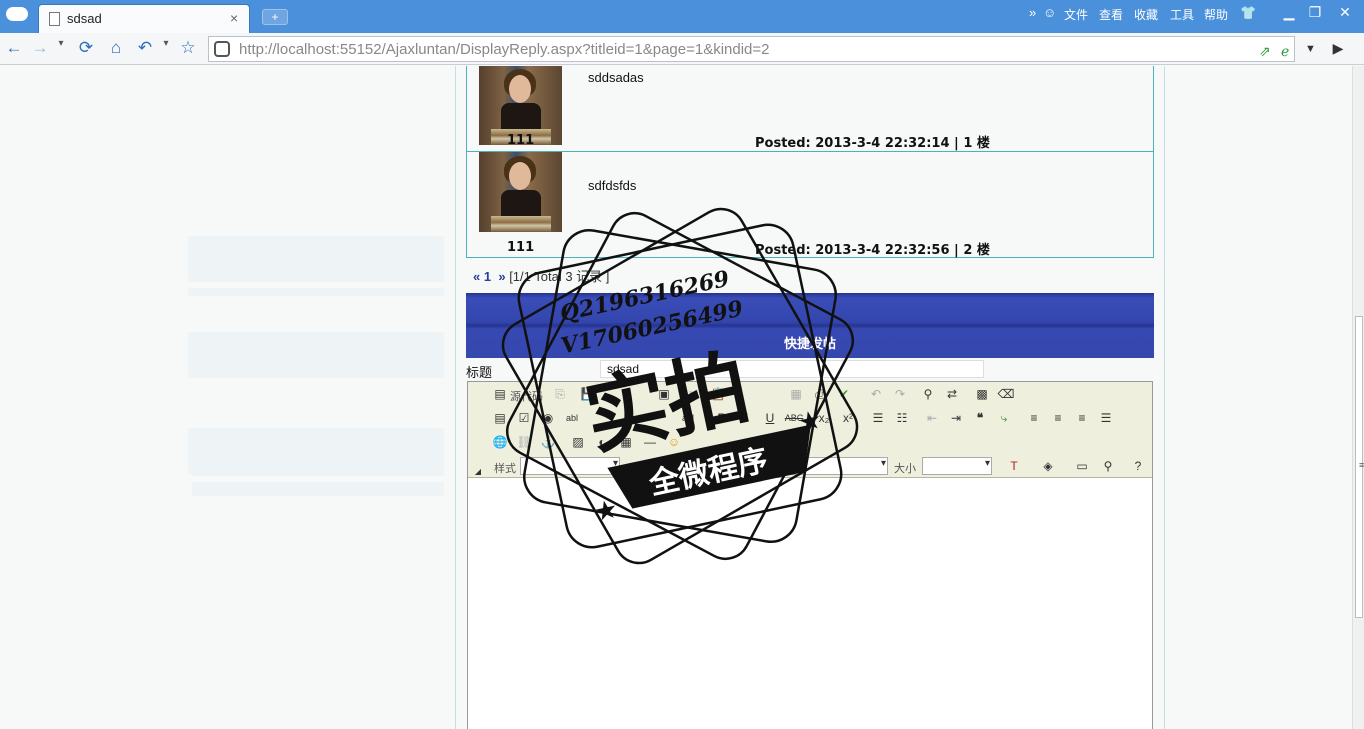 The height and width of the screenshot is (729, 1364). Describe the element at coordinates (548, 418) in the screenshot. I see `radio-icon: ◉` at that location.